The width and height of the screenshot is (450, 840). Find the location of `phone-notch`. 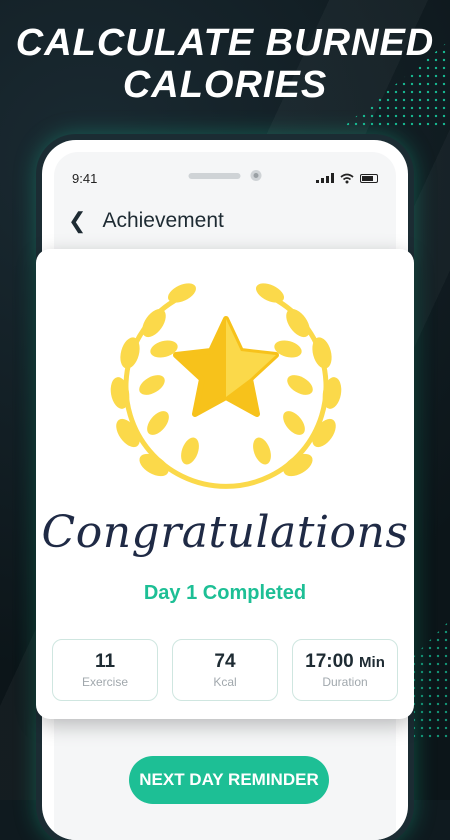

phone-notch is located at coordinates (225, 175).